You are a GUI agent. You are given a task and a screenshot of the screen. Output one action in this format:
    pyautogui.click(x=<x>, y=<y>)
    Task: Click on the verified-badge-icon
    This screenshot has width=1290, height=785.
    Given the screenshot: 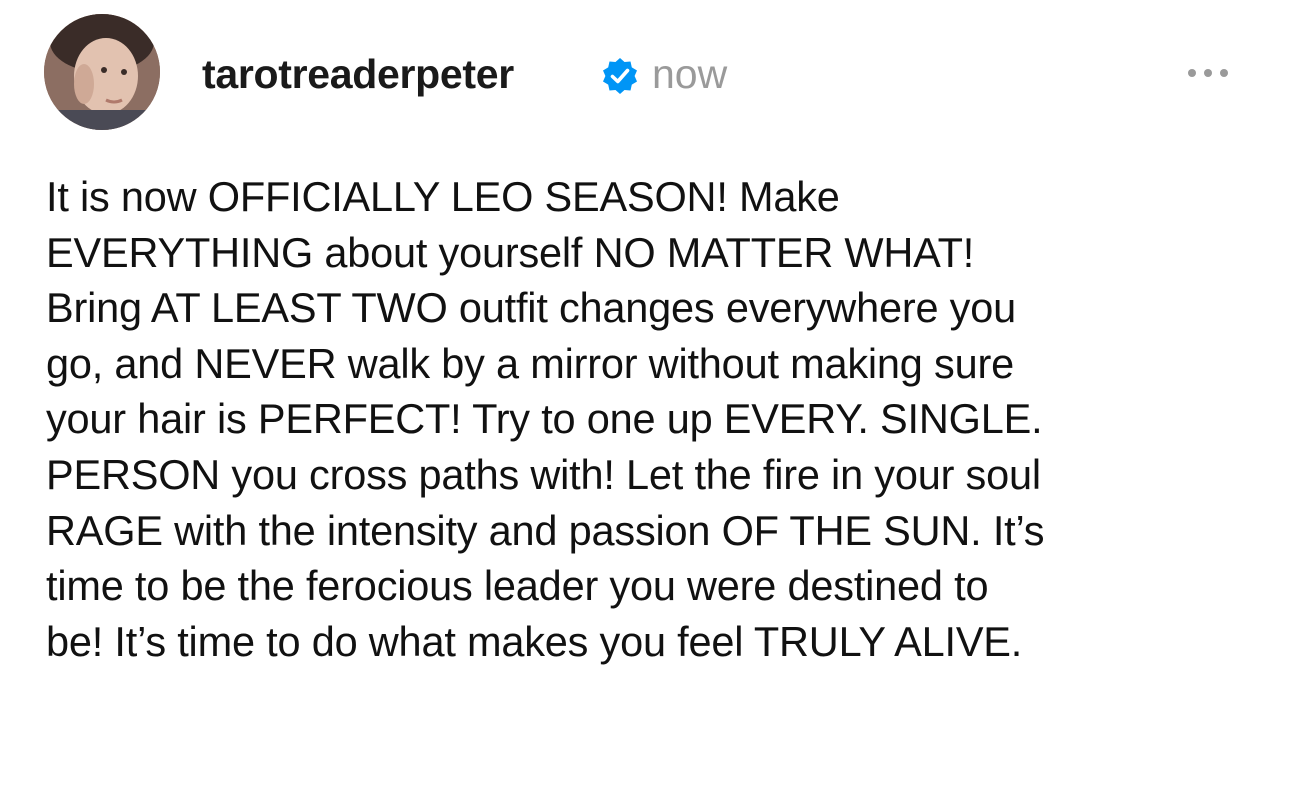 What is the action you would take?
    pyautogui.click(x=620, y=76)
    